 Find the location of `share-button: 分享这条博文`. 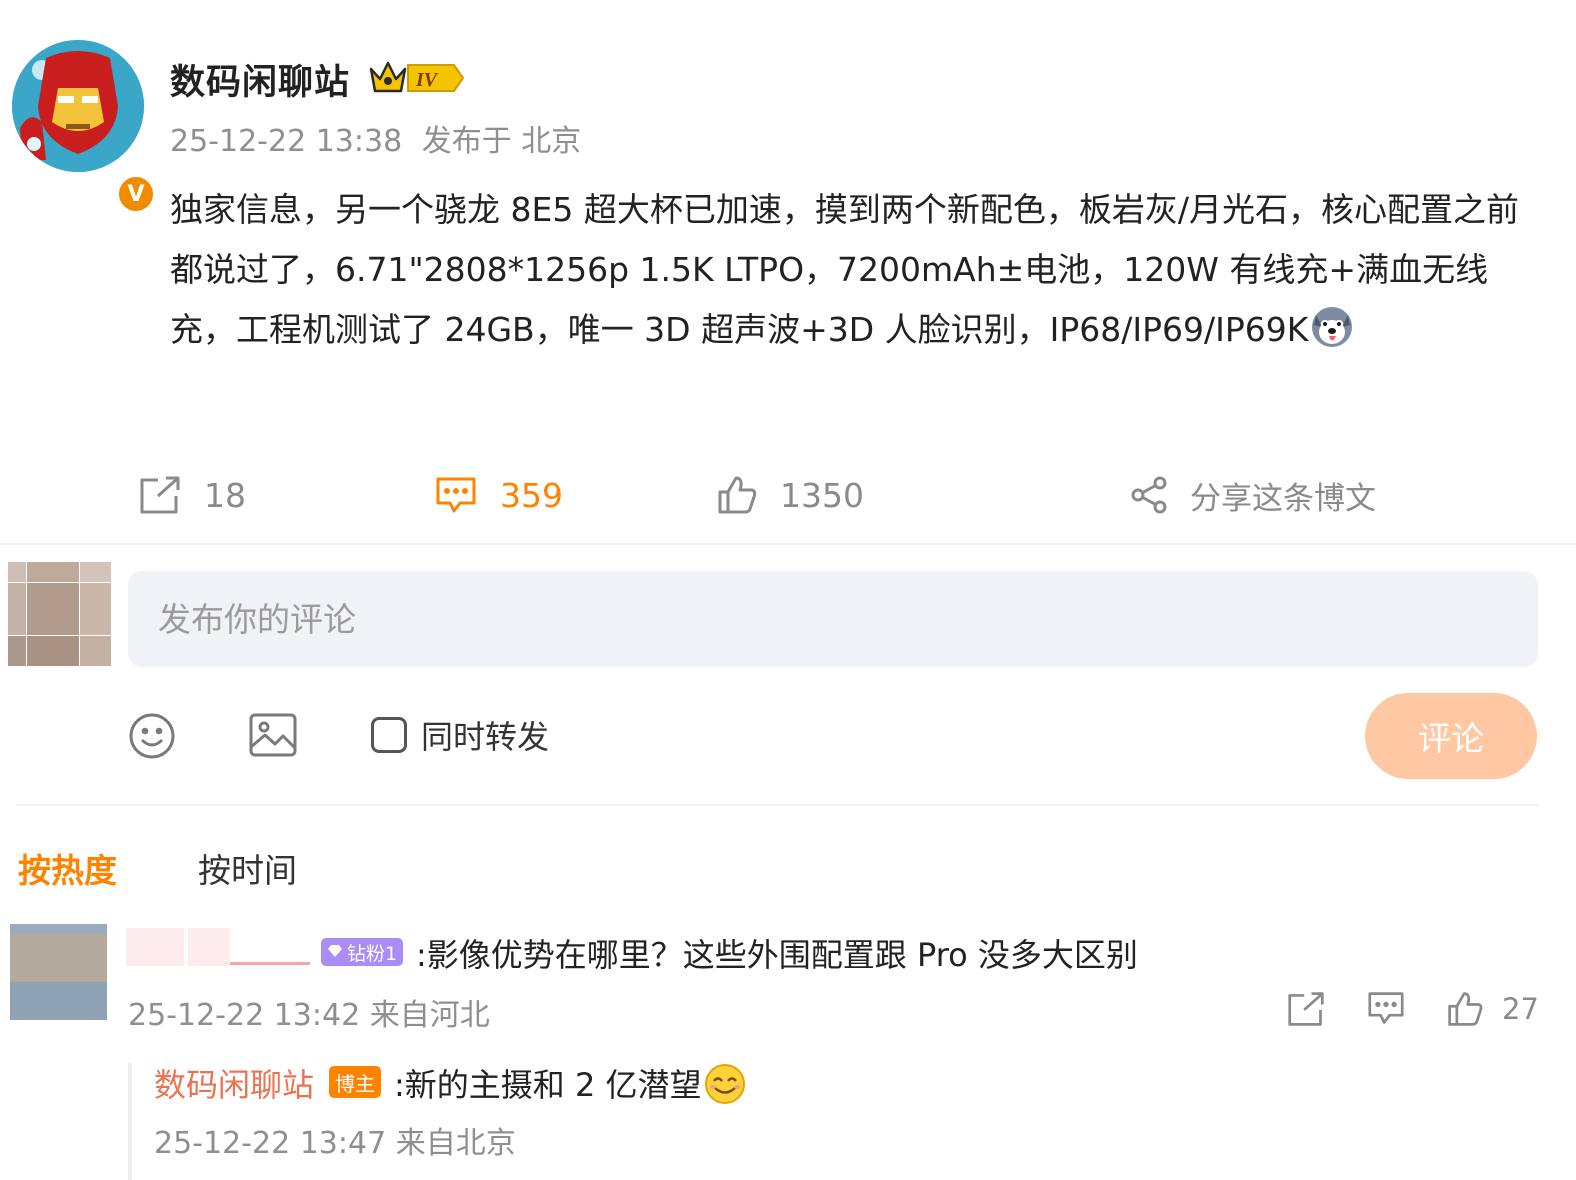

share-button: 分享这条博文 is located at coordinates (1253, 495).